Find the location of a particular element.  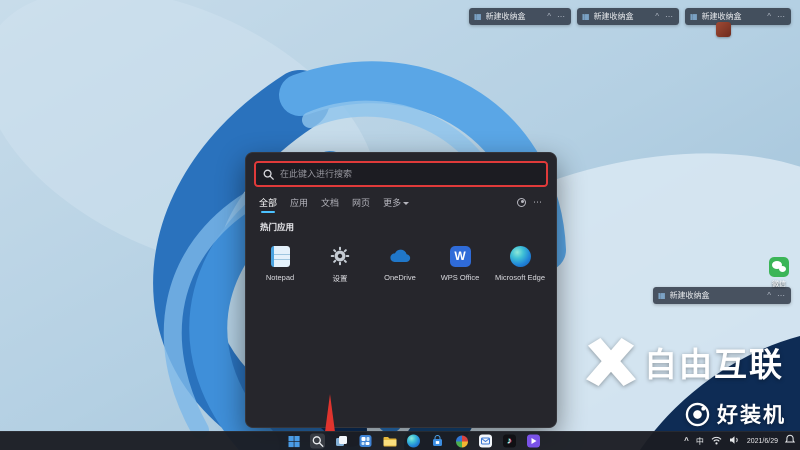

taskbar: ♪ ^ 中 2021/6/29 is located at coordinates (400, 440).